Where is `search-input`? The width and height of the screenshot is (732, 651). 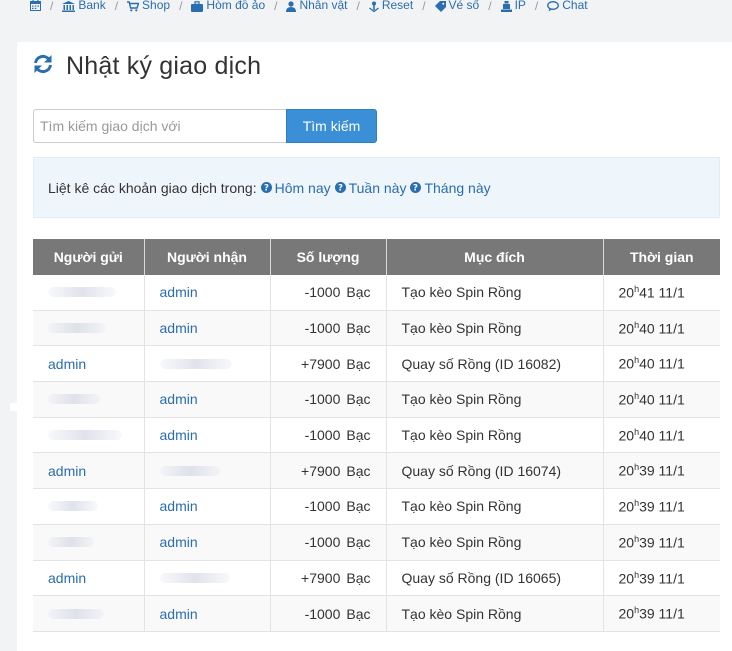 search-input is located at coordinates (159, 126).